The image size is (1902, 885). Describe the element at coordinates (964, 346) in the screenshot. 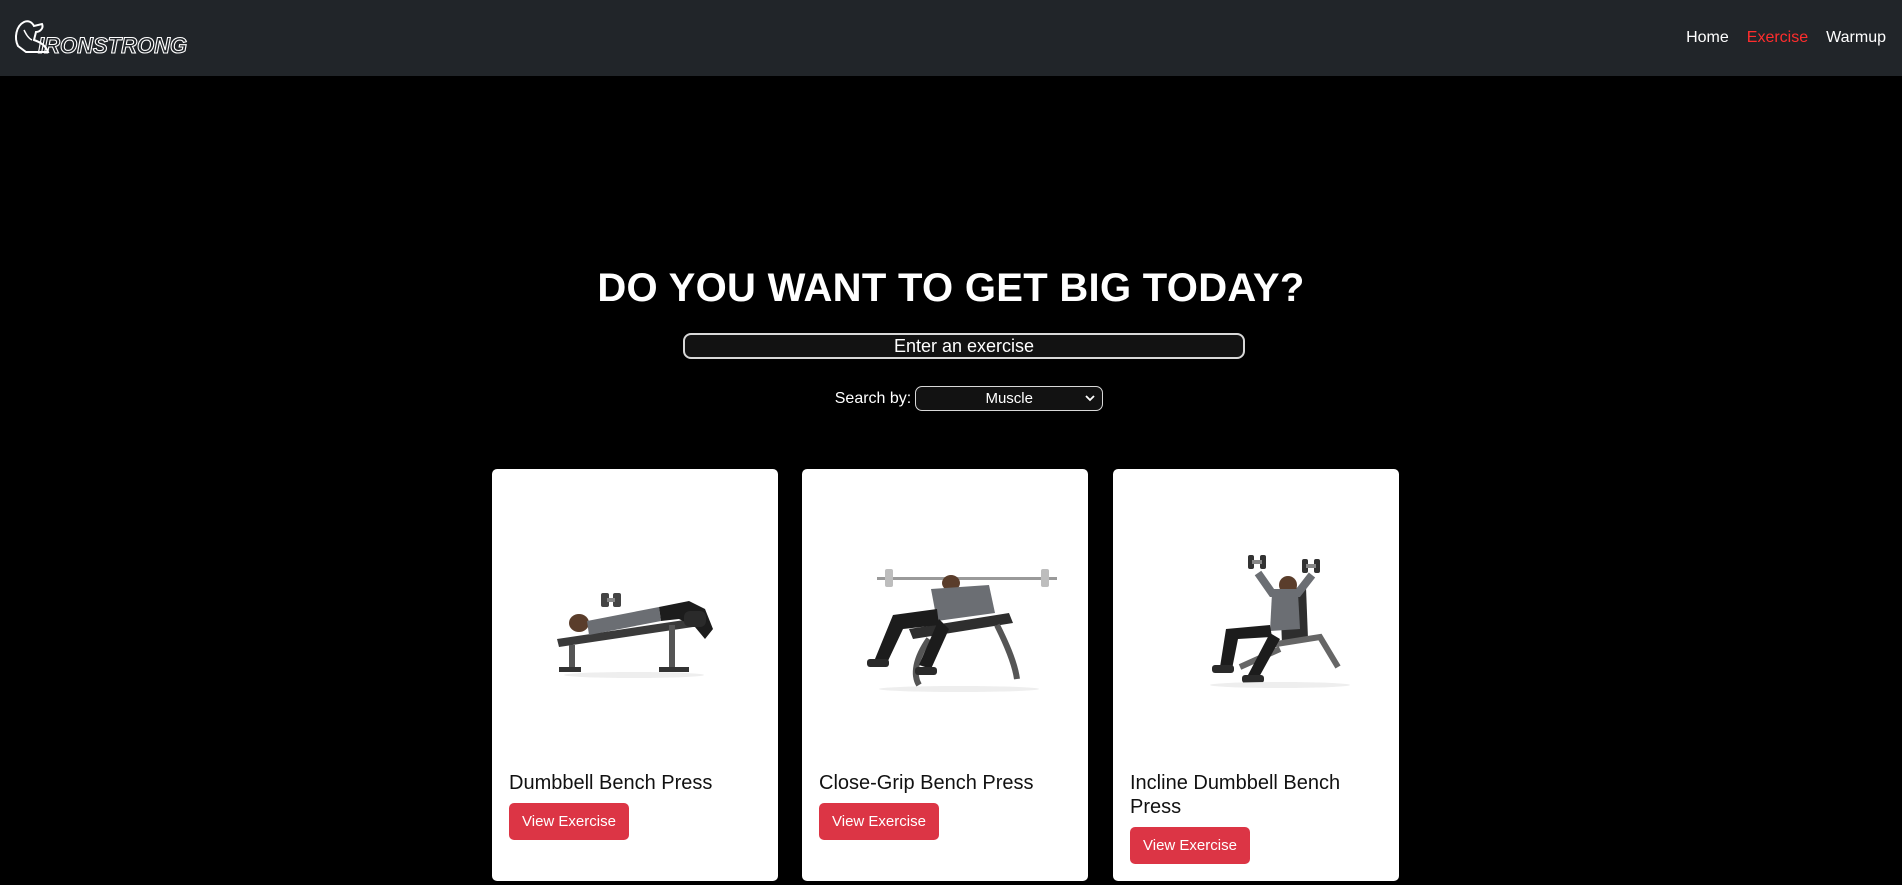

I see `exercise-search-input` at that location.